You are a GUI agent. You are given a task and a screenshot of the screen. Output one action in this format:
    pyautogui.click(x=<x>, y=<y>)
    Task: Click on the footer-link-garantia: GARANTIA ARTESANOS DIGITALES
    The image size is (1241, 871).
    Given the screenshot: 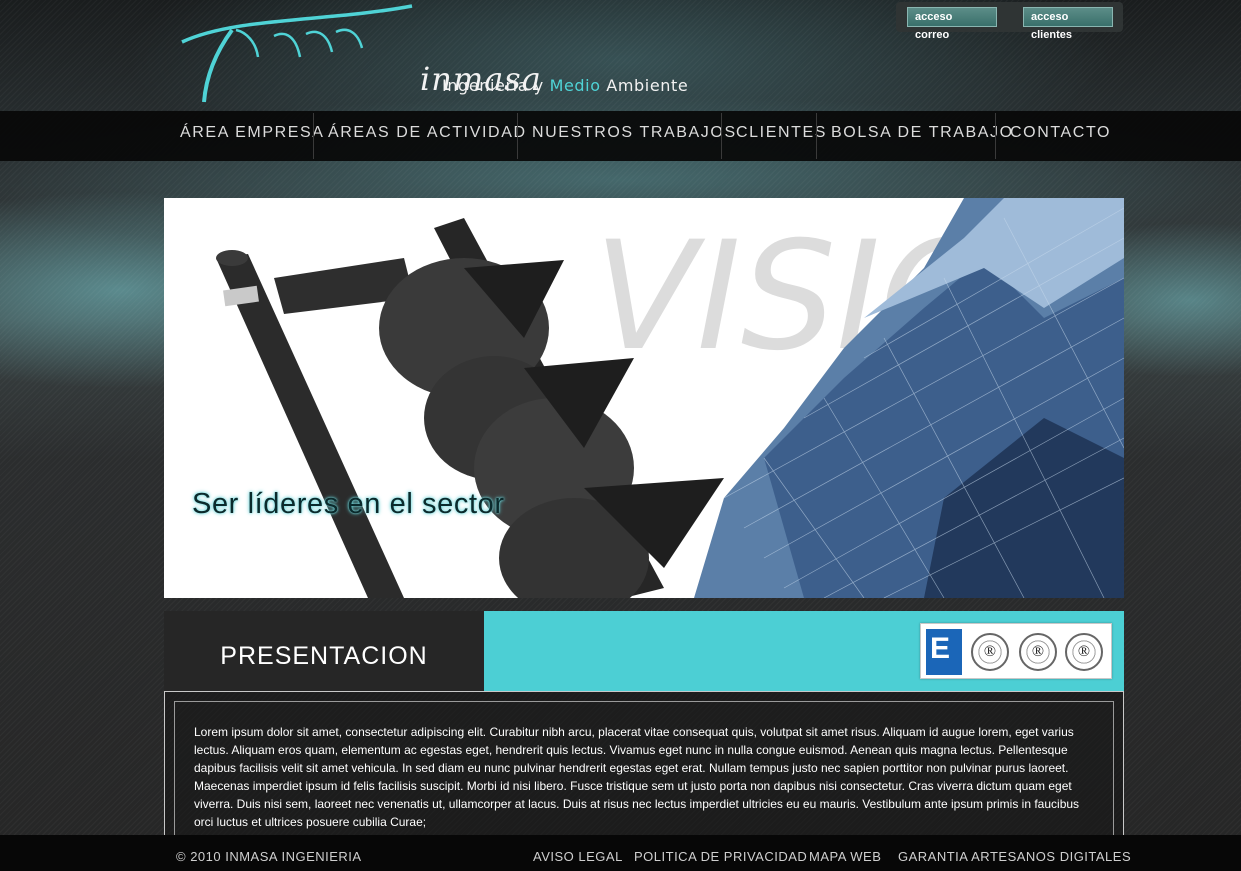 What is the action you would take?
    pyautogui.click(x=1014, y=856)
    